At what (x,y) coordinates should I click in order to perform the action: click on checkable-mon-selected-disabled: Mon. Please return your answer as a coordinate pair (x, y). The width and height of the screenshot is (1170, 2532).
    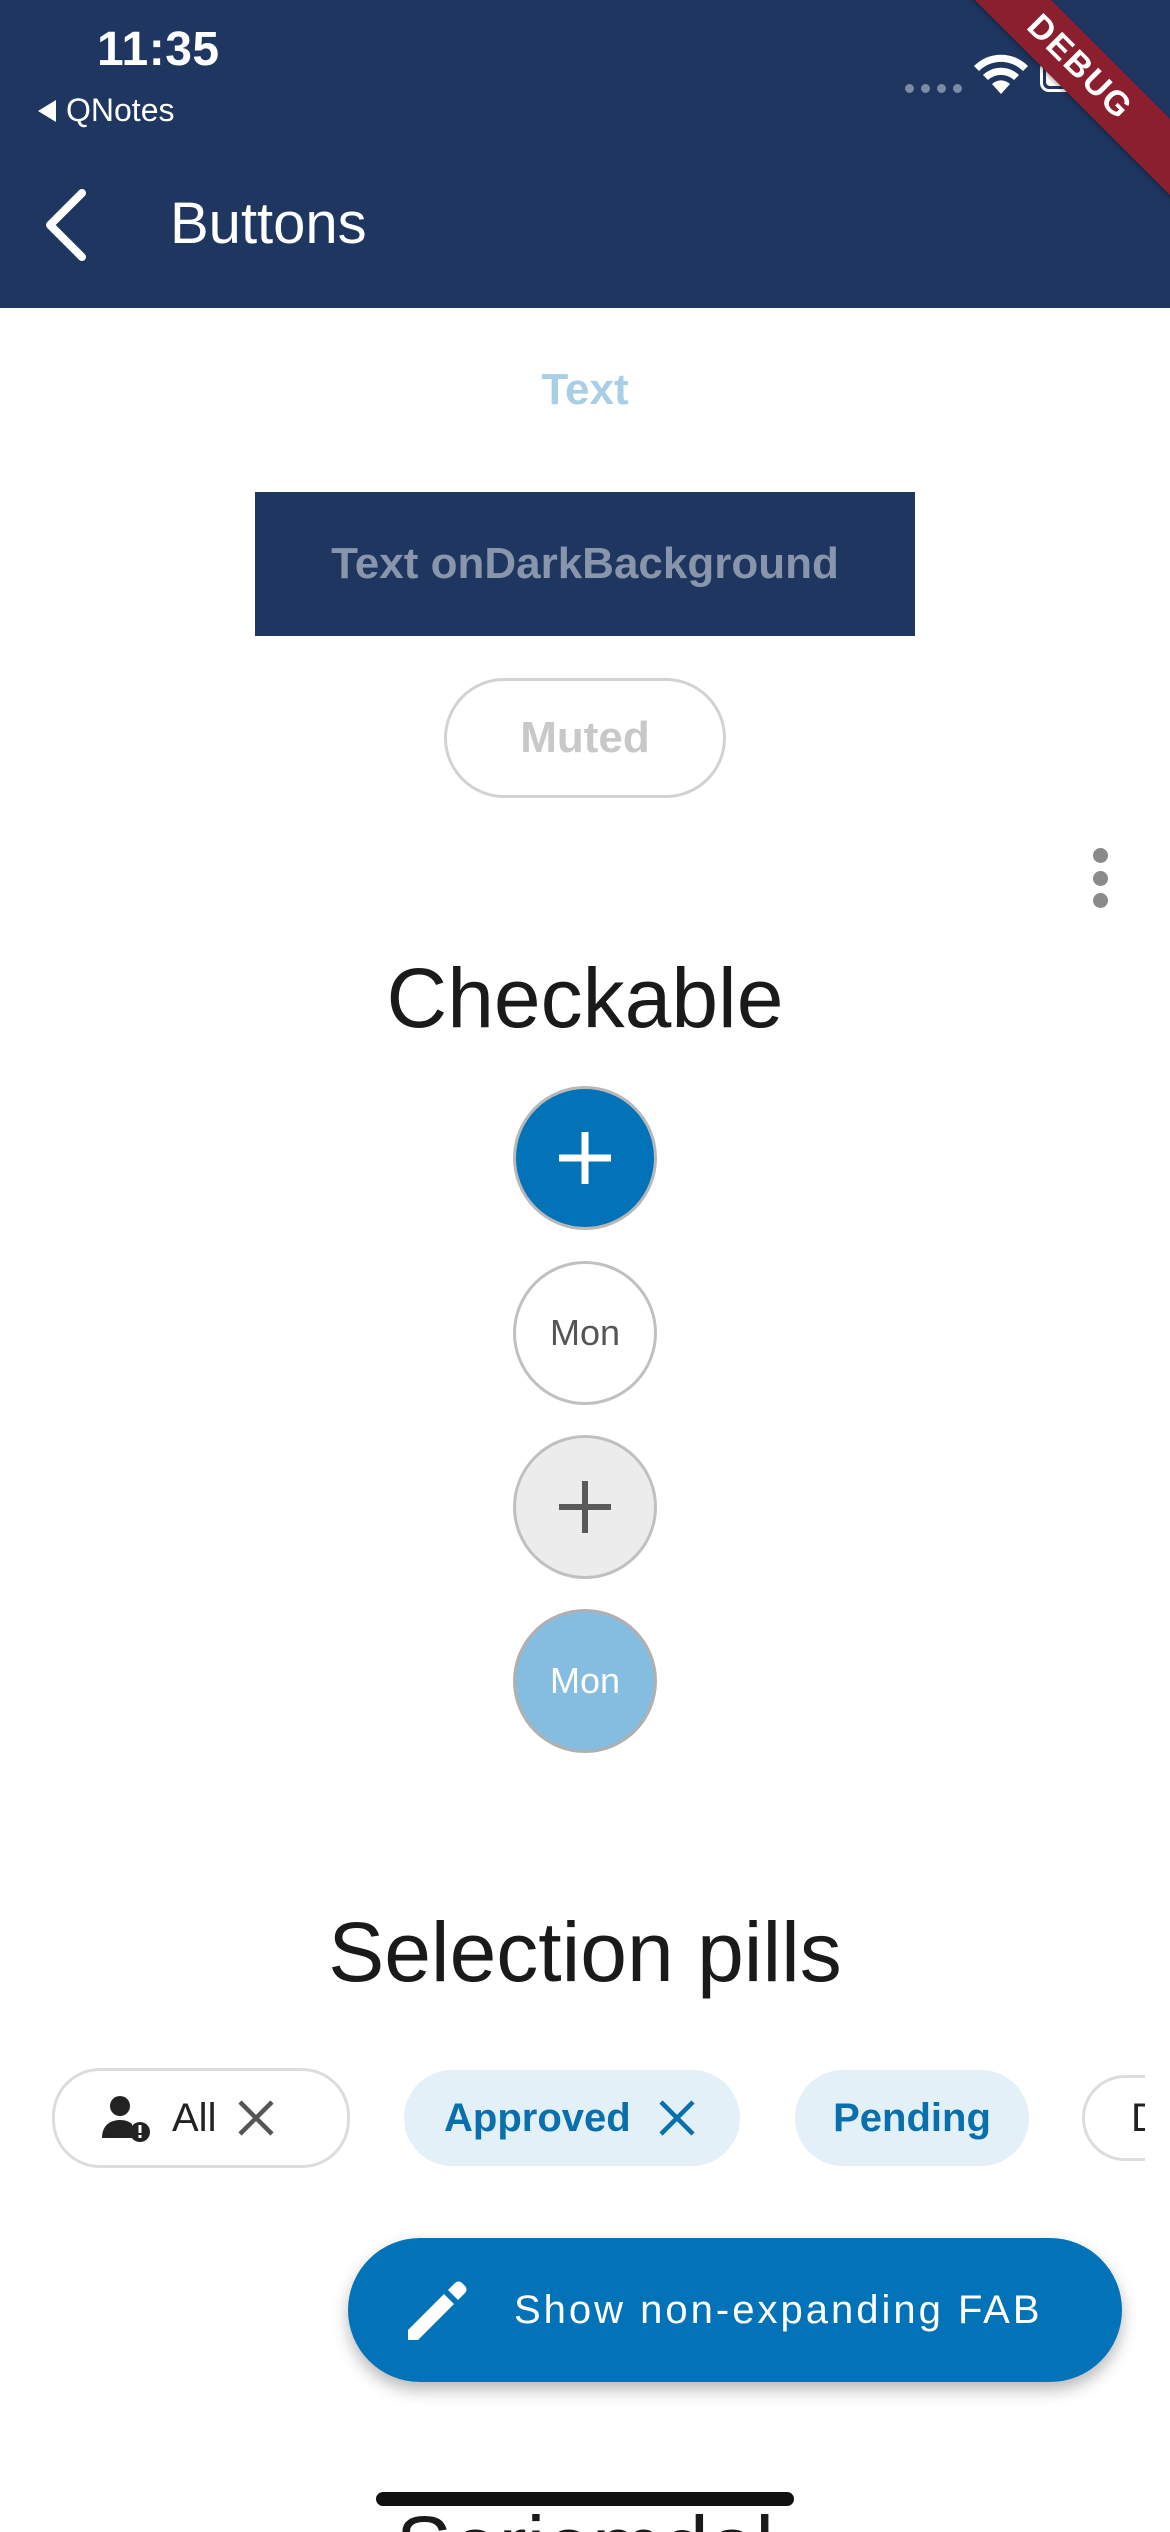
    Looking at the image, I should click on (585, 1681).